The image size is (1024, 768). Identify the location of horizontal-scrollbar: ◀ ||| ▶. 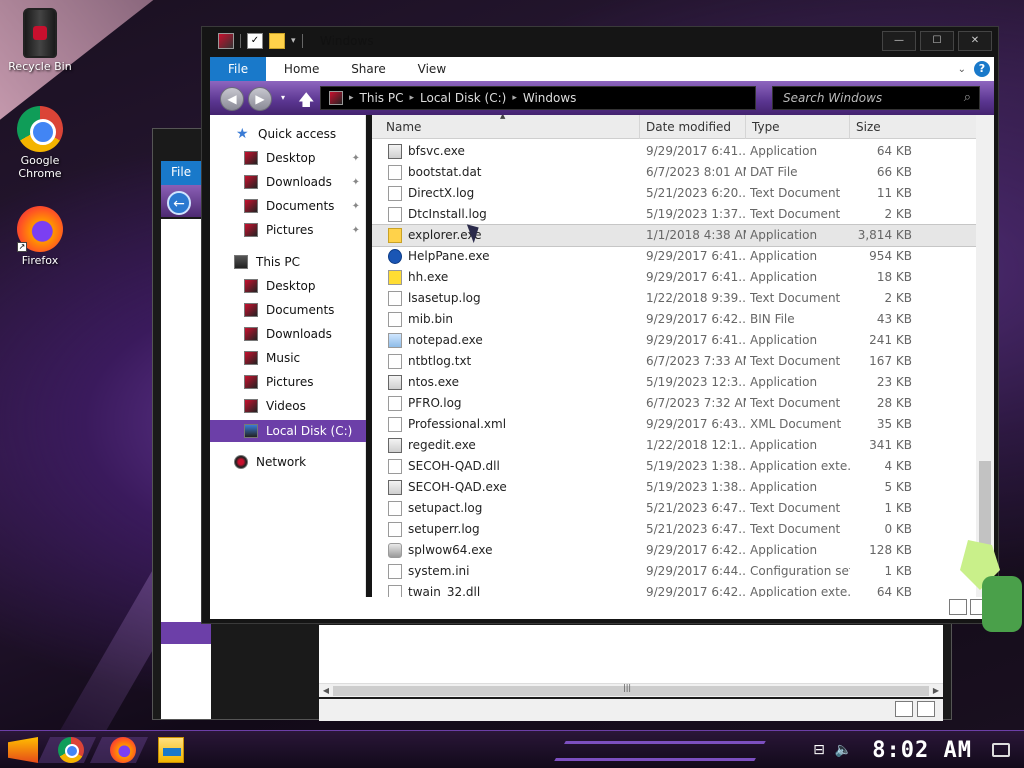
(631, 690).